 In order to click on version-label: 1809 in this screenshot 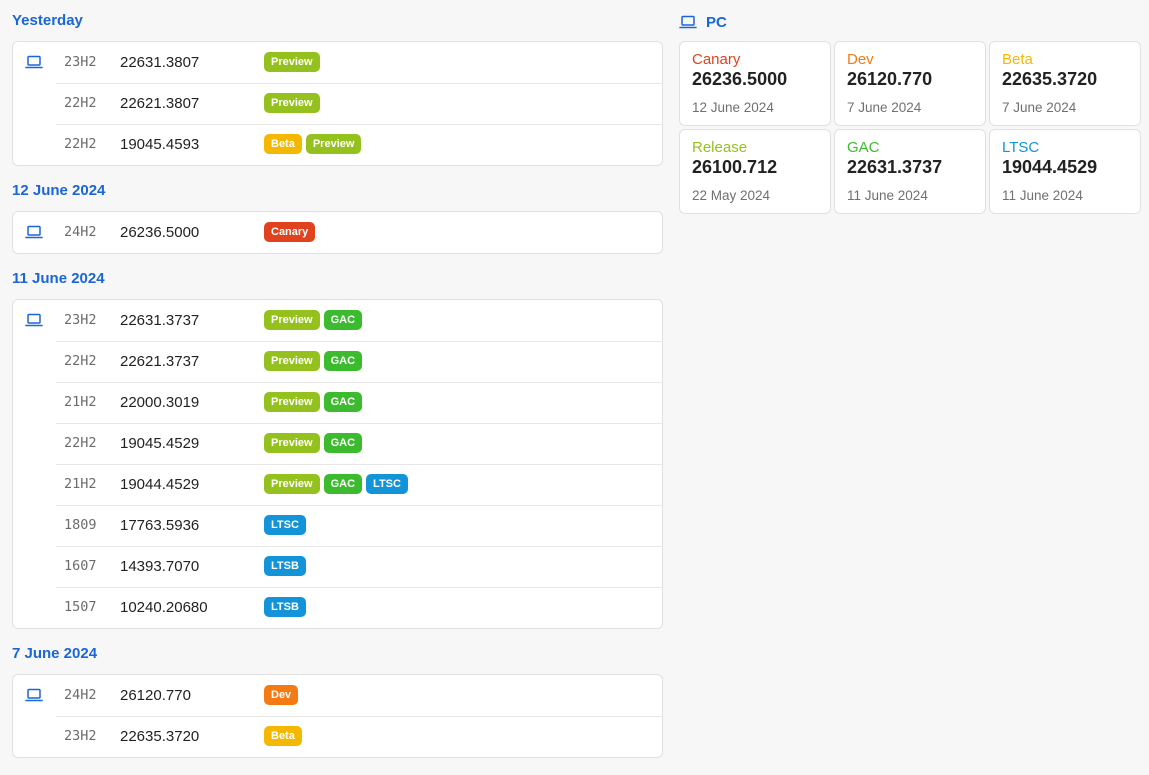, I will do `click(80, 525)`.